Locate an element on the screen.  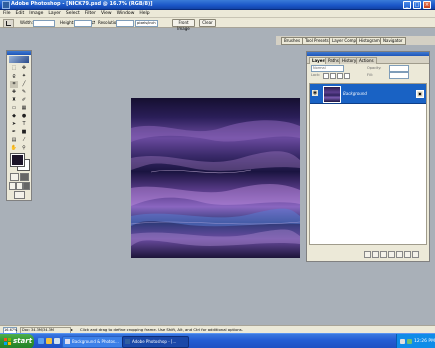
history-brush-tool-icon: ✐ is located at coordinates (24, 100).